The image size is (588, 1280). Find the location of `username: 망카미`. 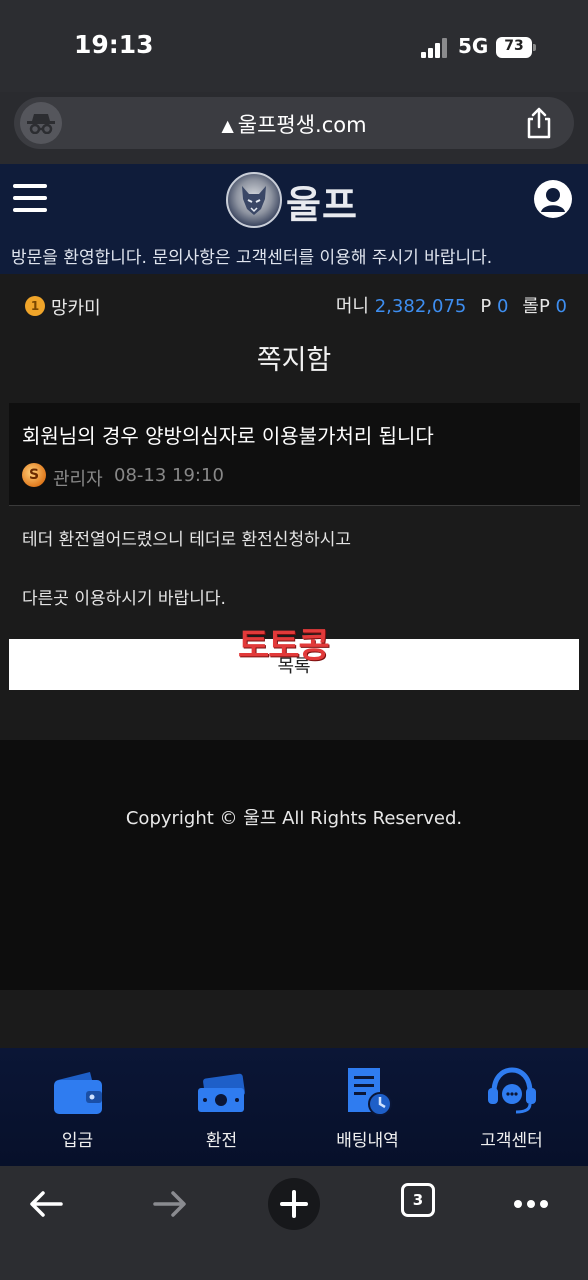

username: 망카미 is located at coordinates (76, 308).